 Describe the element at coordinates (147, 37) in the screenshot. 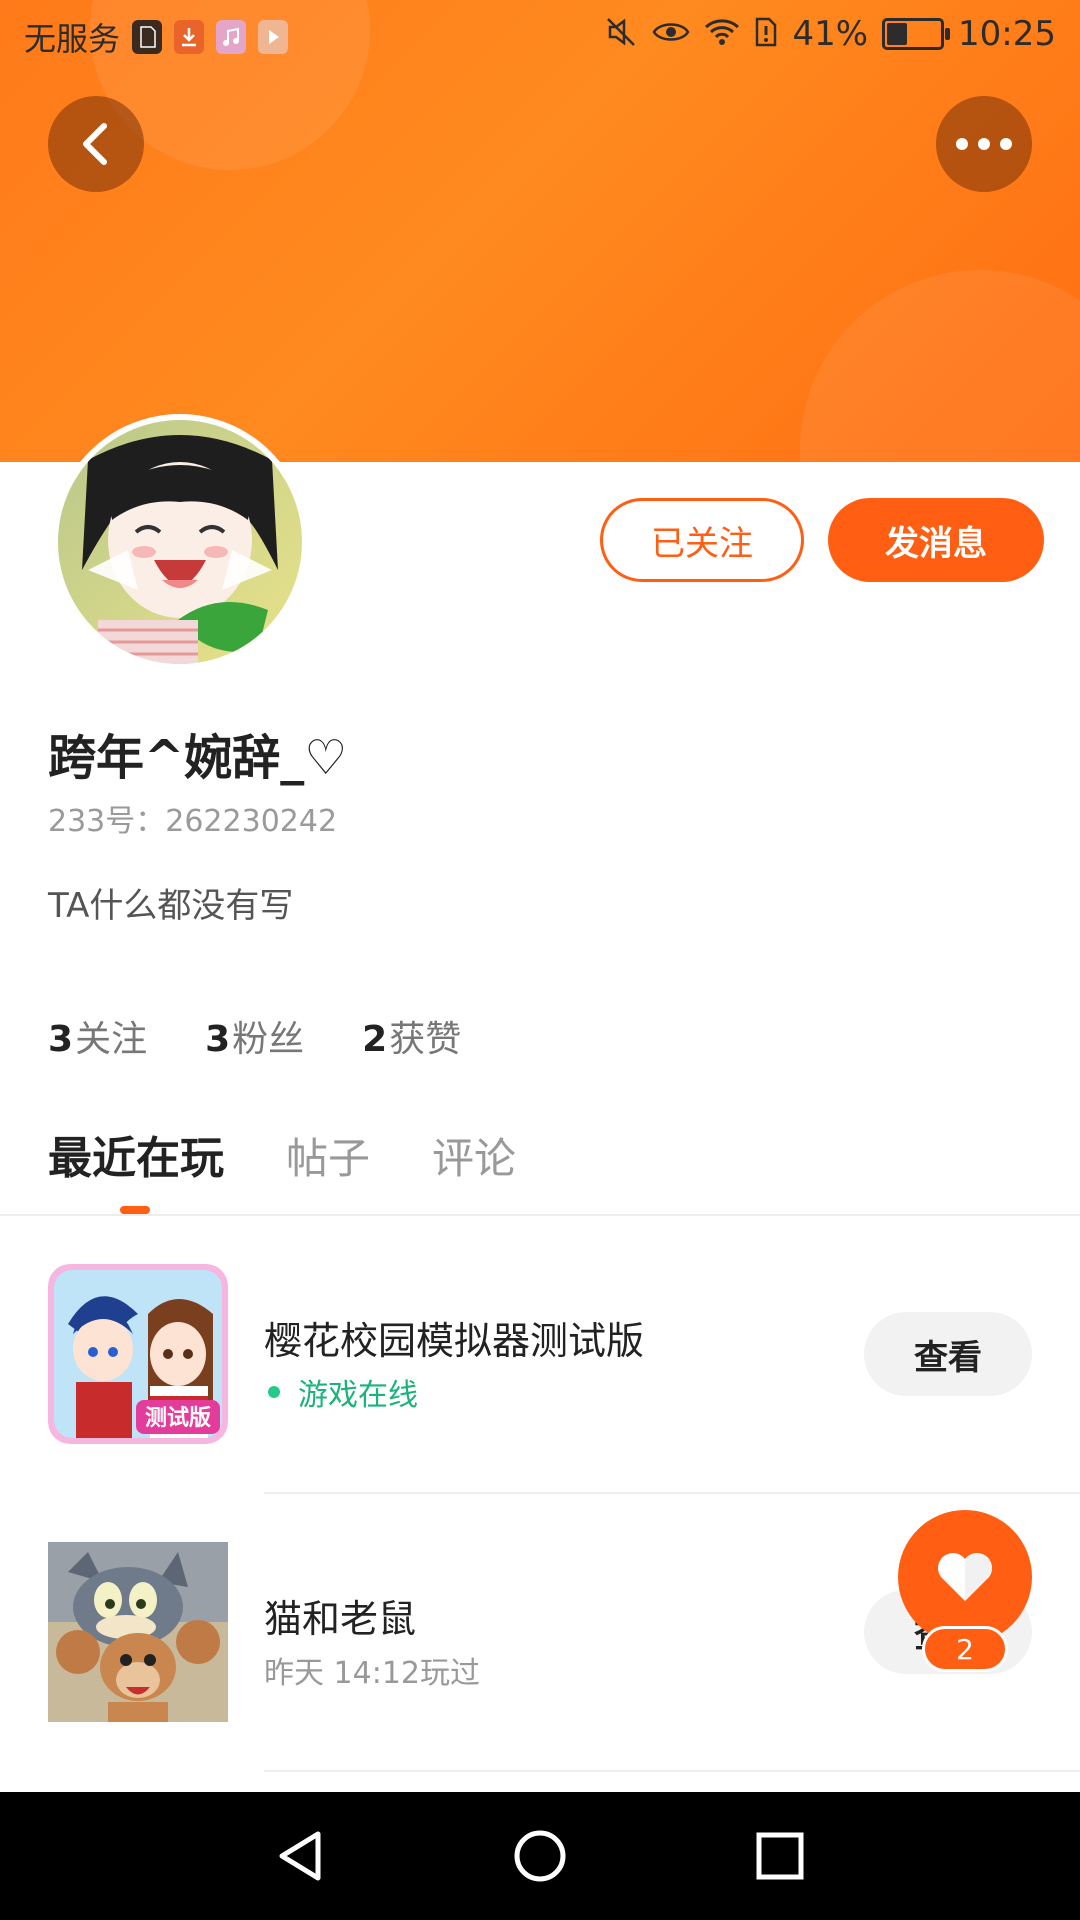

I see `sd-card-icon` at that location.